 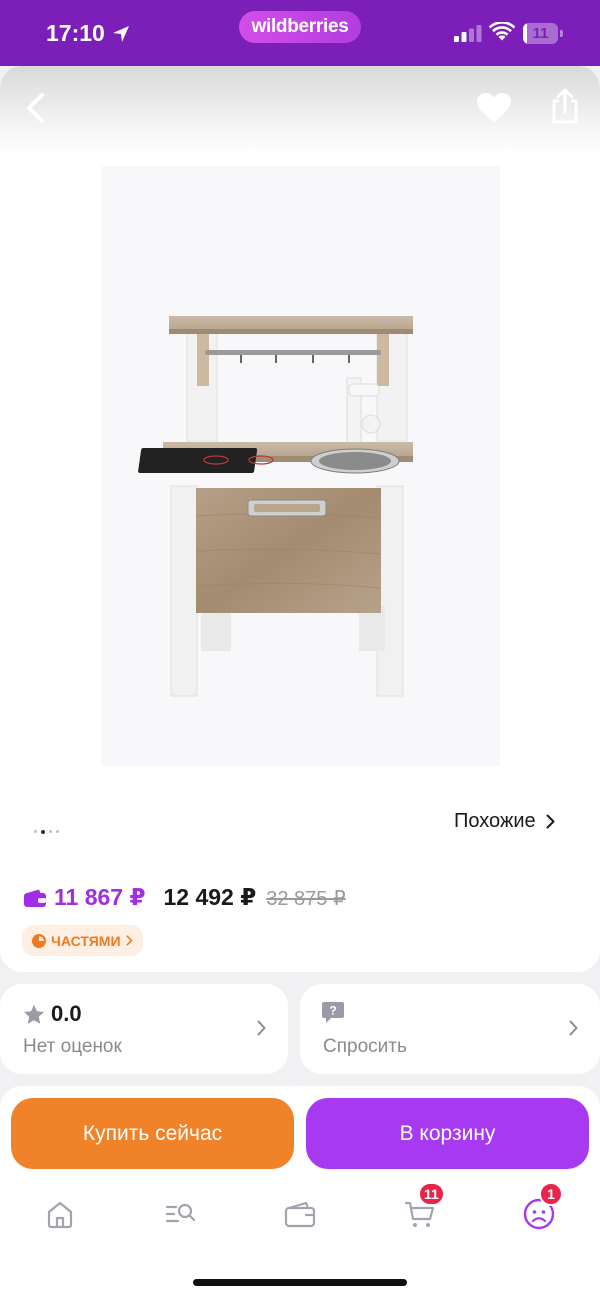 I want to click on cart-count-badge: 11, so click(x=431, y=1194).